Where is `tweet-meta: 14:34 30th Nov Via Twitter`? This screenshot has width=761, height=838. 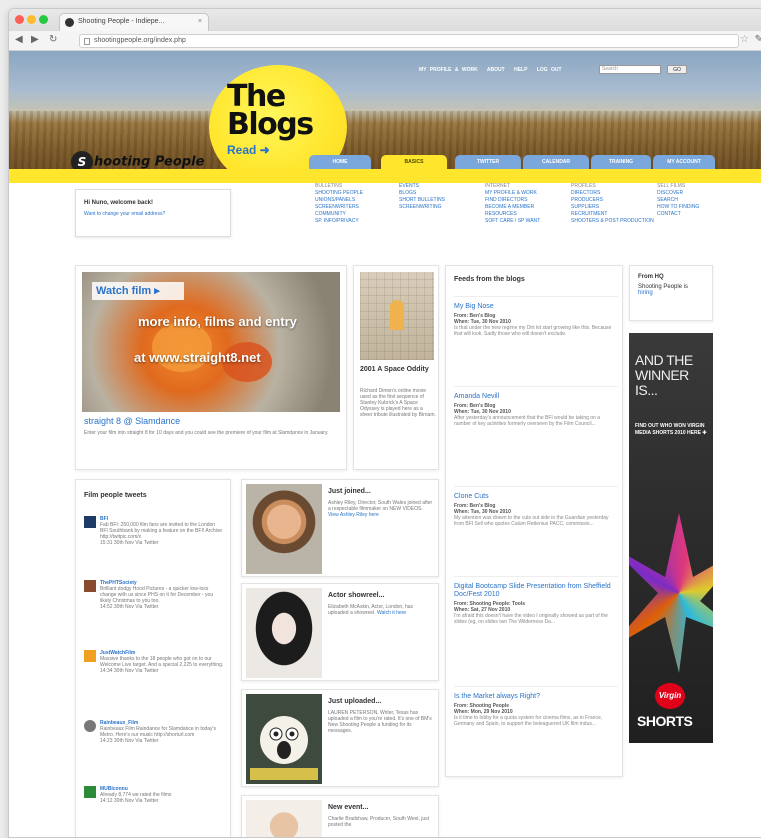
tweet-meta: 14:34 30th Nov Via Twitter is located at coordinates (129, 671).